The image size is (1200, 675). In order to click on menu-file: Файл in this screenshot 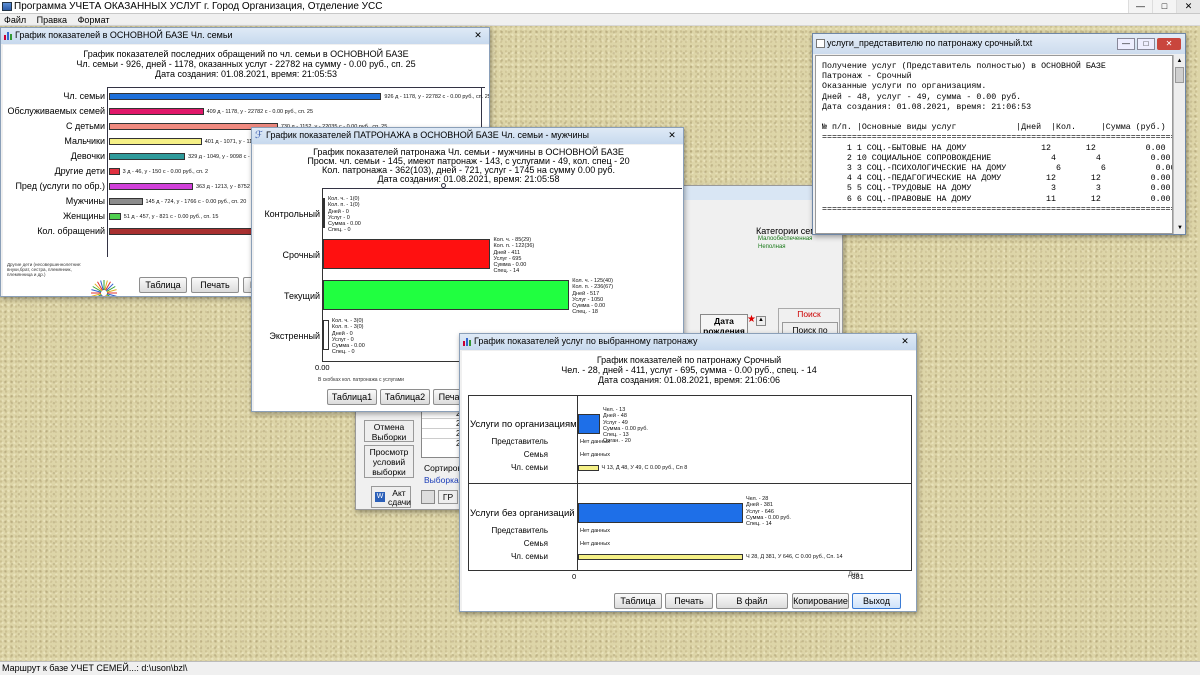, I will do `click(15, 20)`.